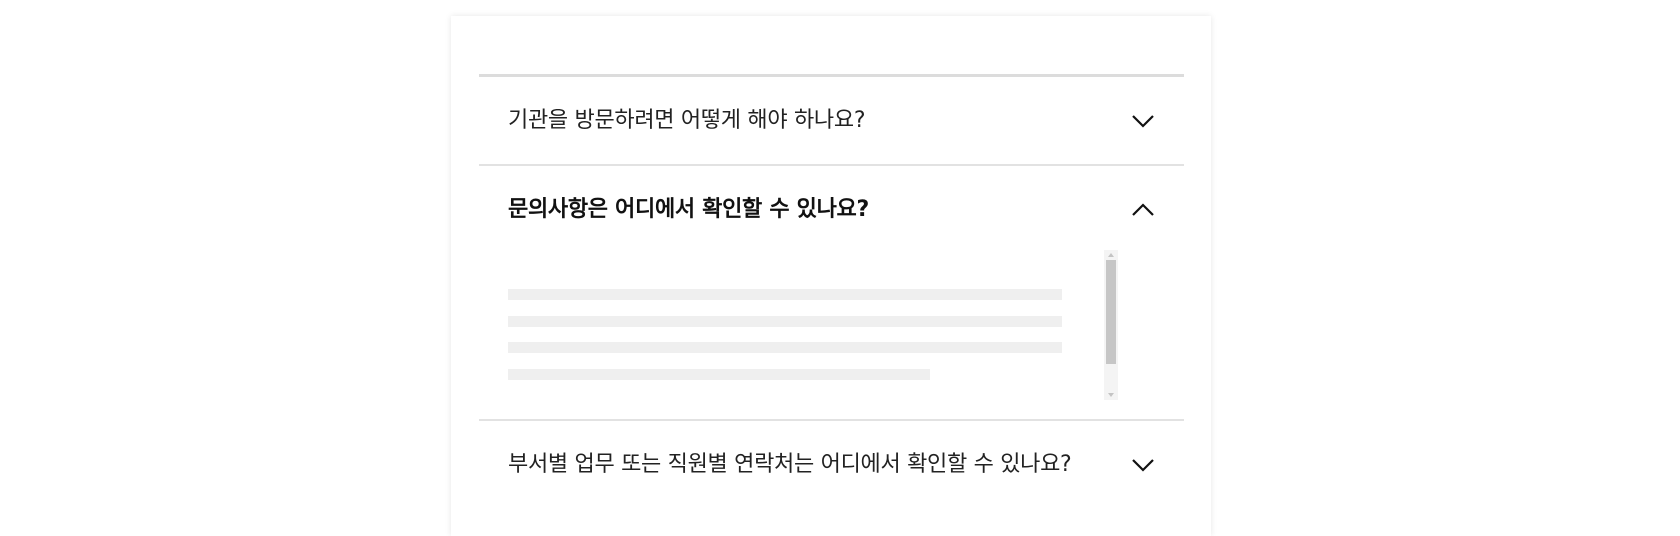  I want to click on answer-scrollbar, so click(1111, 325).